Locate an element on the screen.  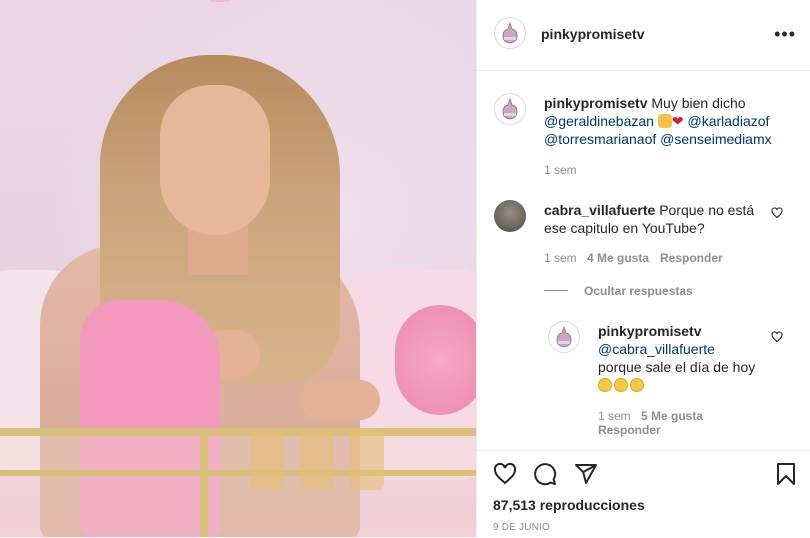
mention-link: @karladiazof is located at coordinates (728, 121).